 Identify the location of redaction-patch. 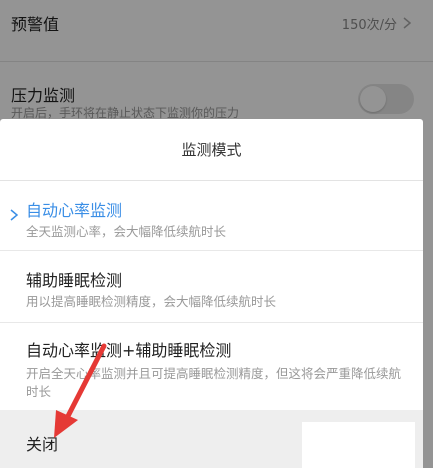
(358, 445).